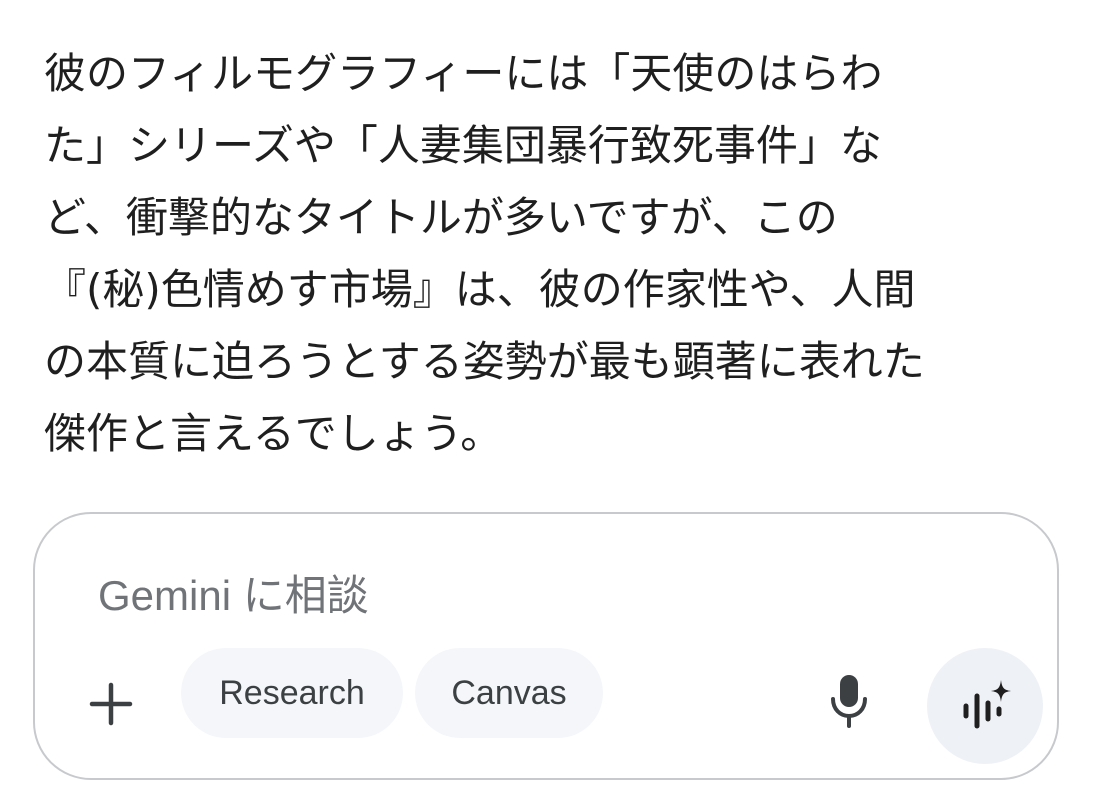 The height and width of the screenshot is (803, 1094). What do you see at coordinates (463, 145) in the screenshot?
I see `response-line: た」シリーズや「人妻集団暴行致死事件」な` at bounding box center [463, 145].